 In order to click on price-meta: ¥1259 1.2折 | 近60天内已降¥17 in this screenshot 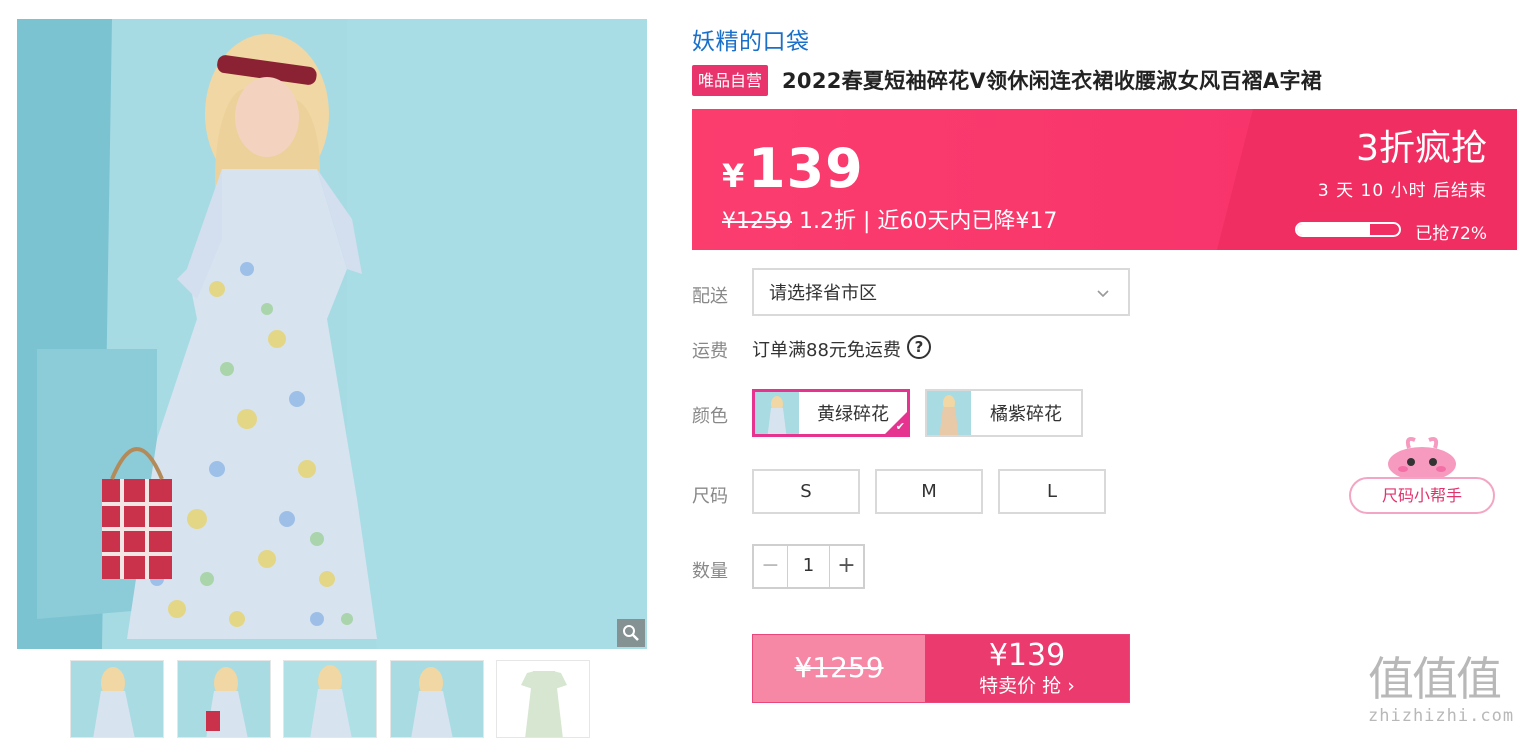, I will do `click(889, 219)`.